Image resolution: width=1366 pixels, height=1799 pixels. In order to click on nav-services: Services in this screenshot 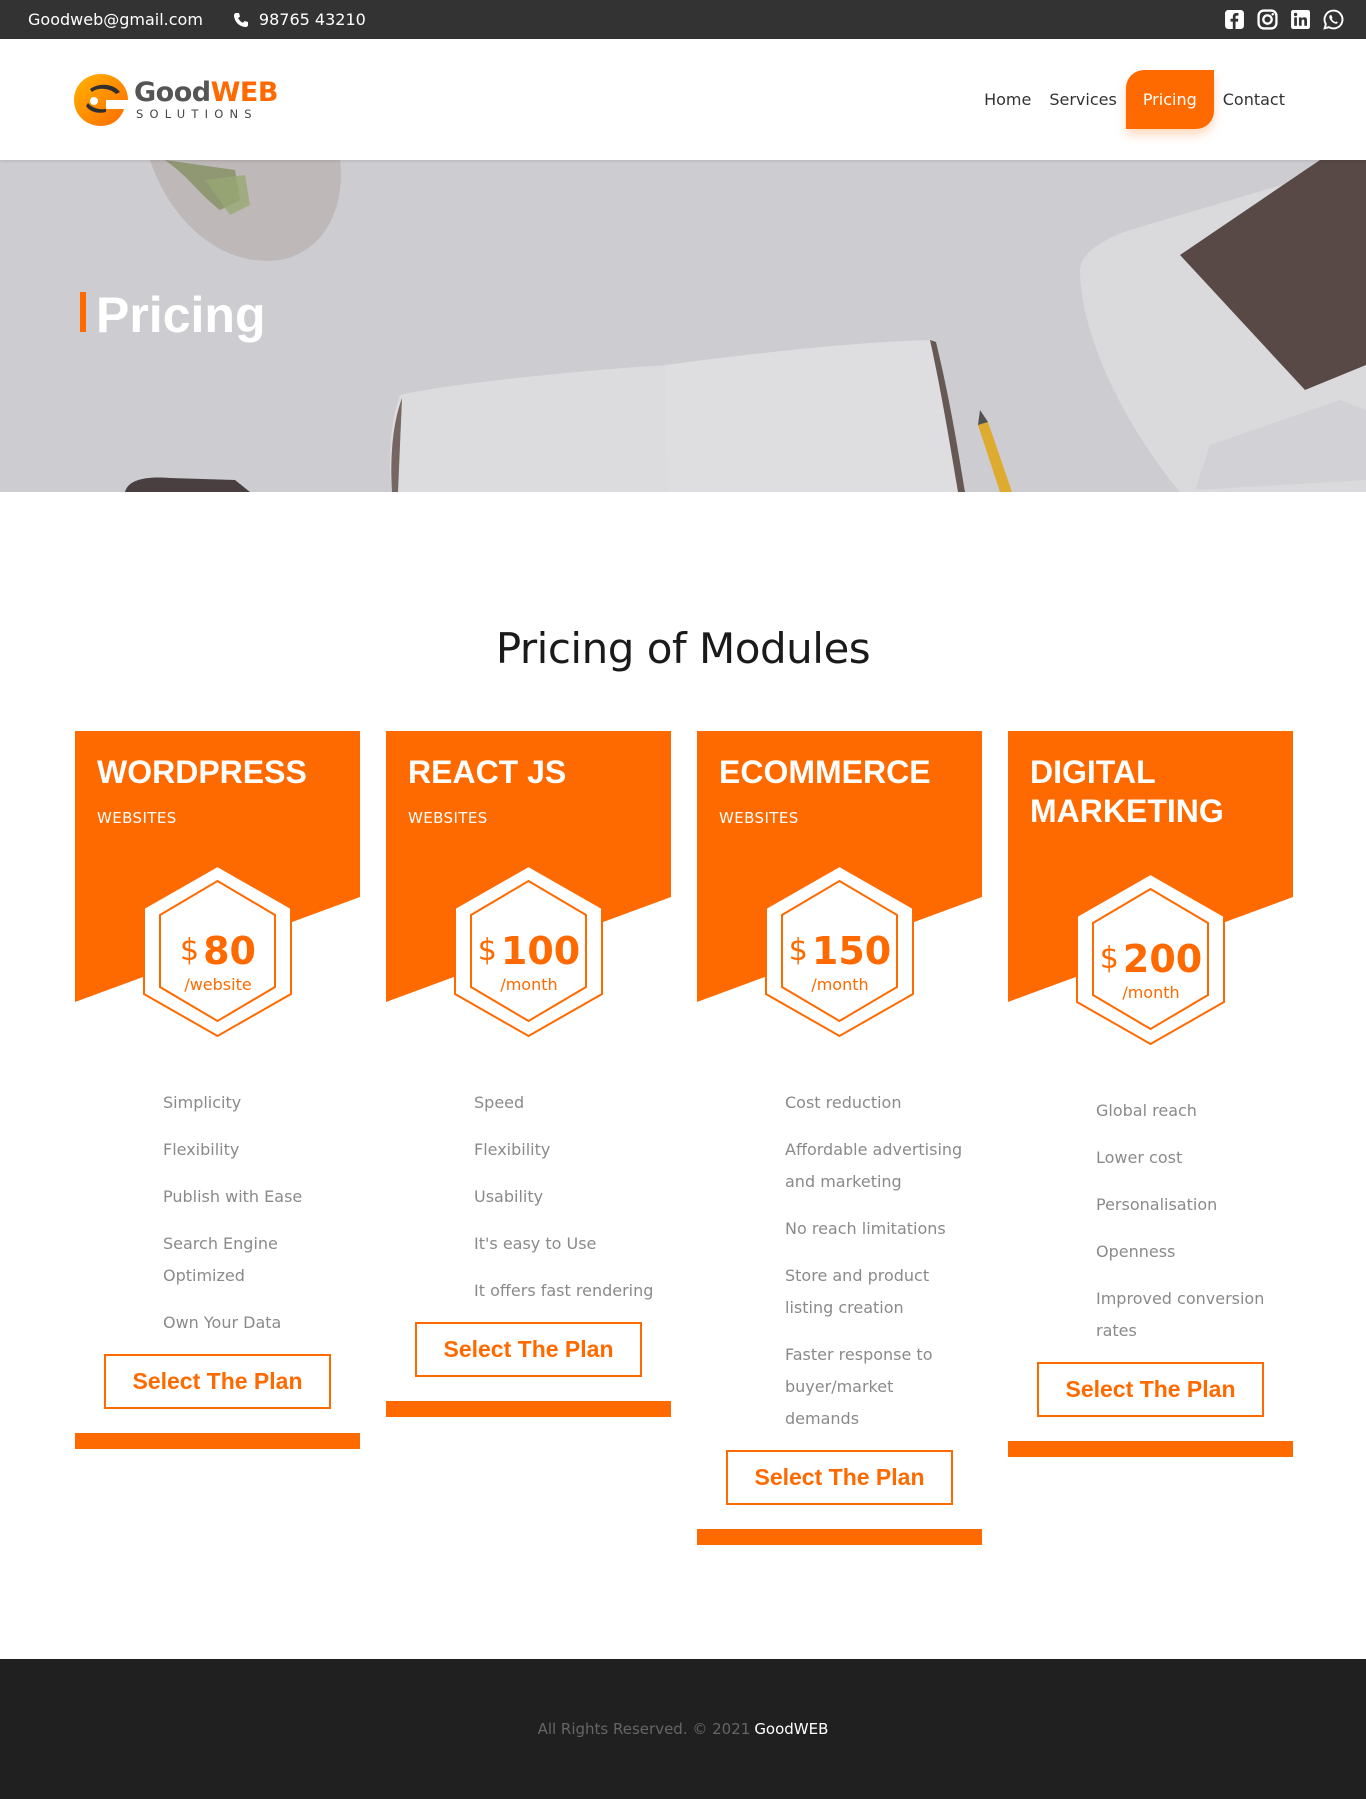, I will do `click(1082, 99)`.